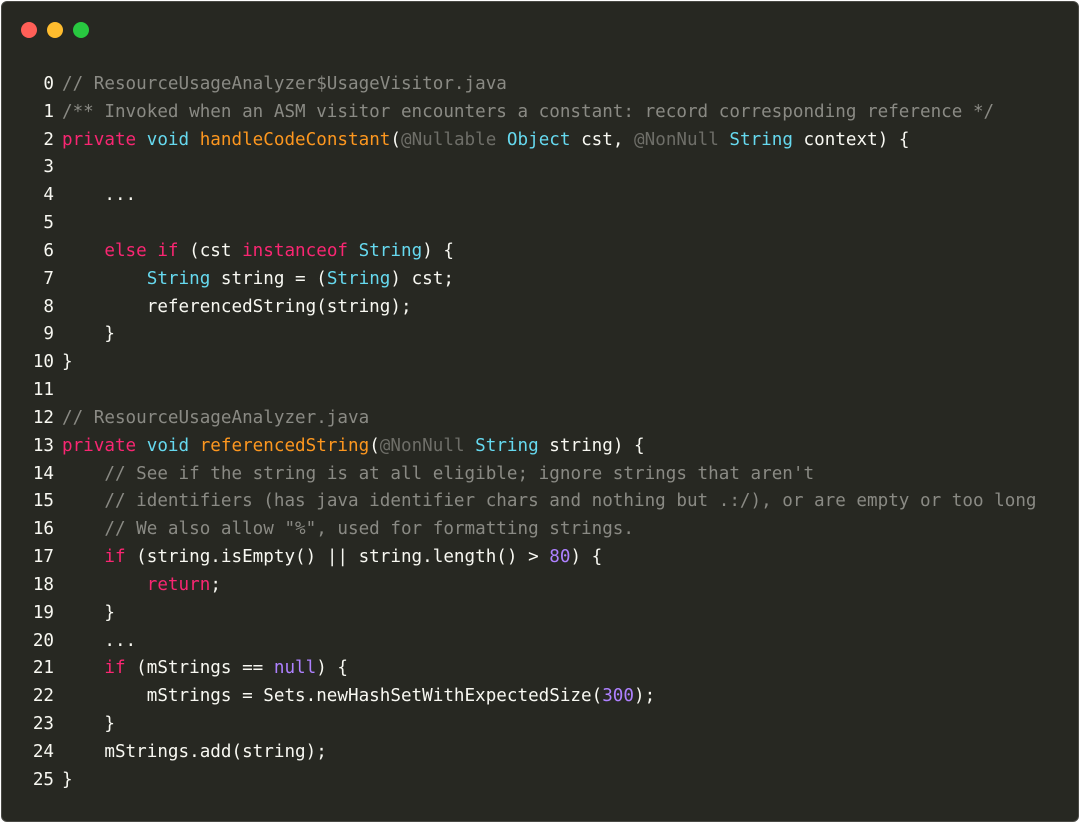 This screenshot has width=1080, height=823. Describe the element at coordinates (43, 724) in the screenshot. I see `line-number: 23` at that location.